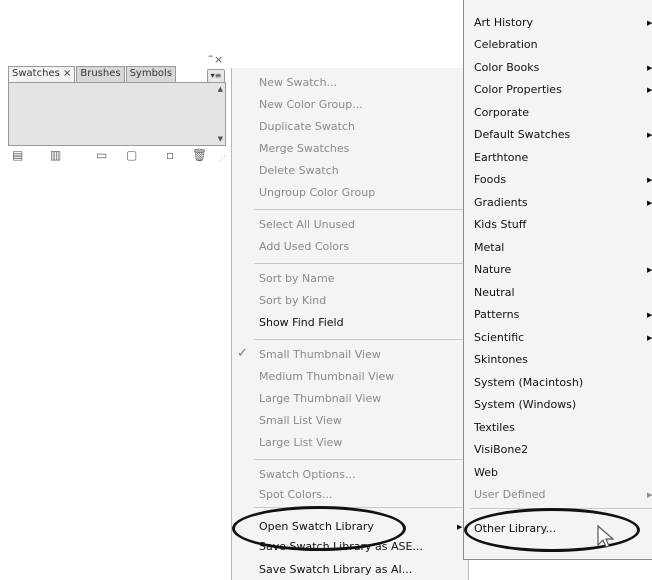 Image resolution: width=652 pixels, height=580 pixels. I want to click on menu-item-add-used-colors: Add Used Colors, so click(304, 246).